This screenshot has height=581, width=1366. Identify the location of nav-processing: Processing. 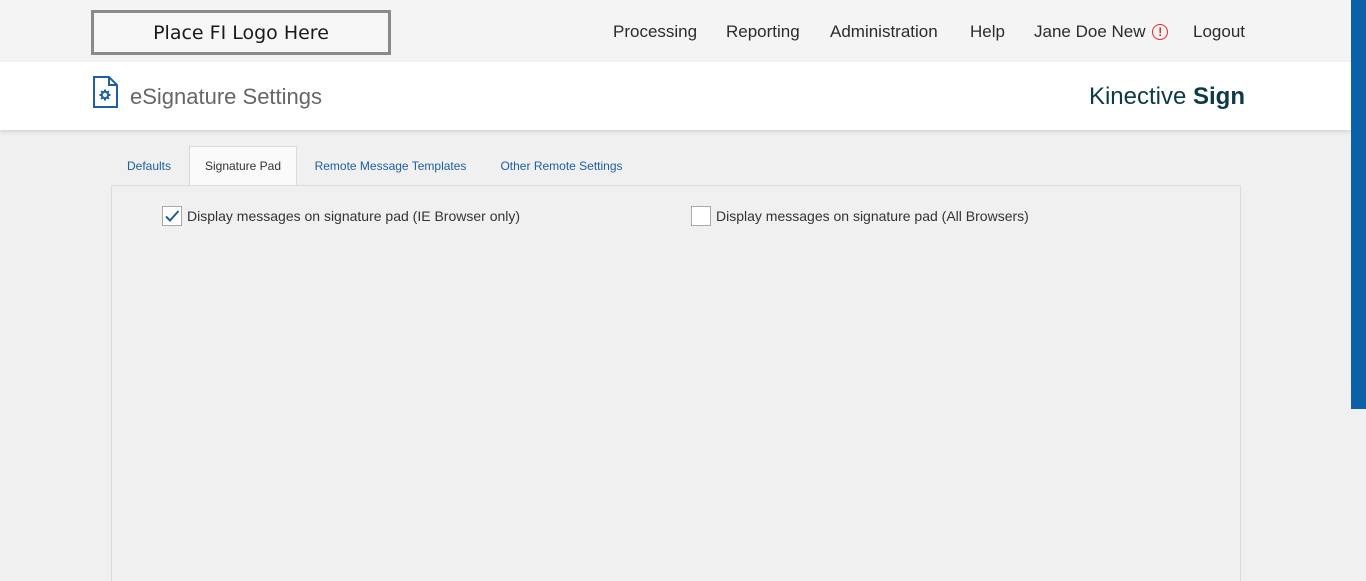
(655, 32).